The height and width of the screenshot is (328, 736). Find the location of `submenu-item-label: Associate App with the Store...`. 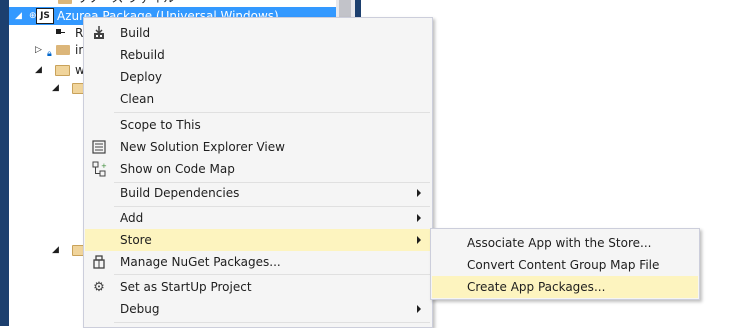

submenu-item-label: Associate App with the Store... is located at coordinates (559, 243).